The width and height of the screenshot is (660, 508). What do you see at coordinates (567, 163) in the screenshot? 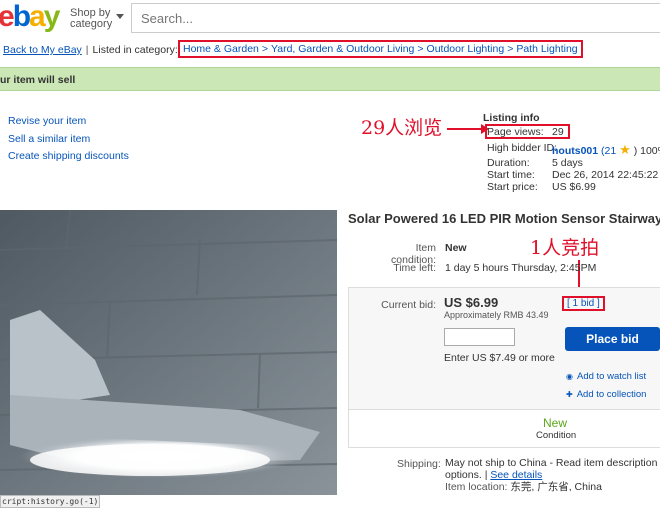
I see `duration-value: 5 days` at bounding box center [567, 163].